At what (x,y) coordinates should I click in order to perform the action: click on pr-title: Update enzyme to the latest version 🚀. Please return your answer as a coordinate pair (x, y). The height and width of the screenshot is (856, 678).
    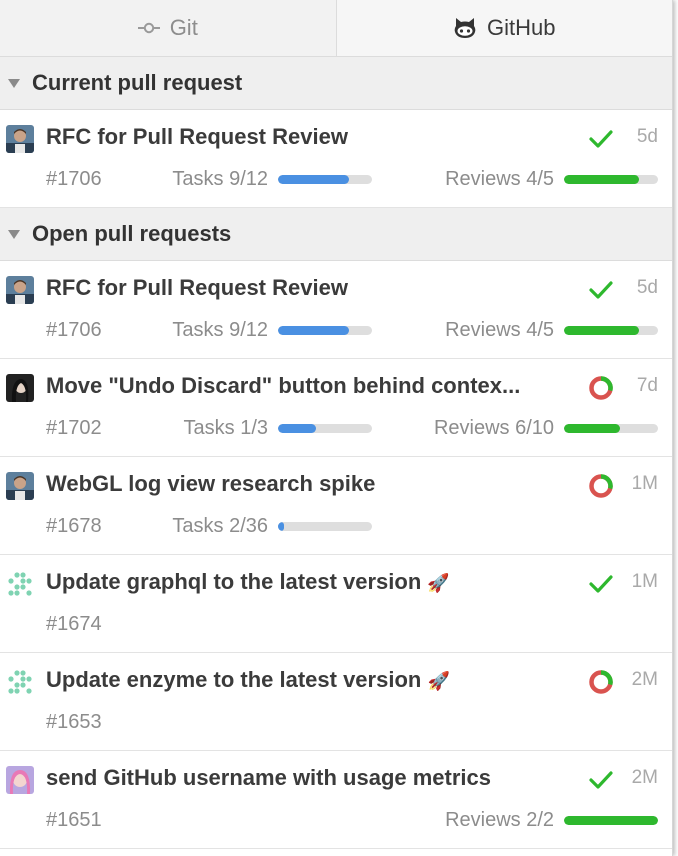
    Looking at the image, I should click on (313, 680).